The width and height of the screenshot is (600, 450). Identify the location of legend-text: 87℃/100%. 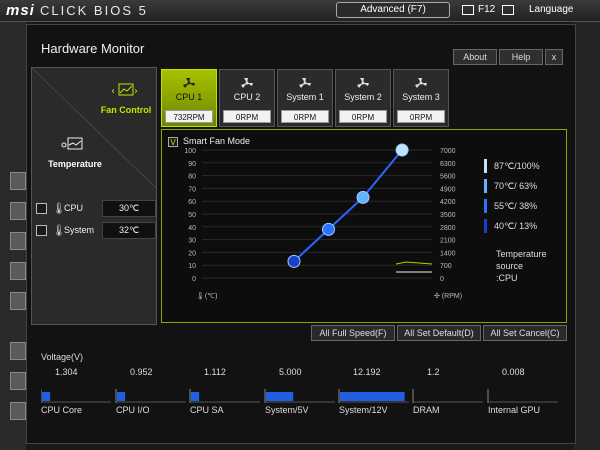
(517, 166).